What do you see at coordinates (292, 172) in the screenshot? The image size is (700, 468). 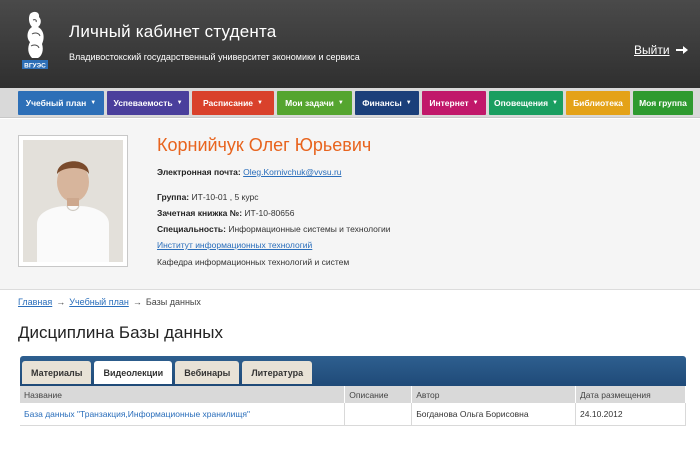 I see `email-link: Oleg.Kornivchuk@vvsu.ru` at bounding box center [292, 172].